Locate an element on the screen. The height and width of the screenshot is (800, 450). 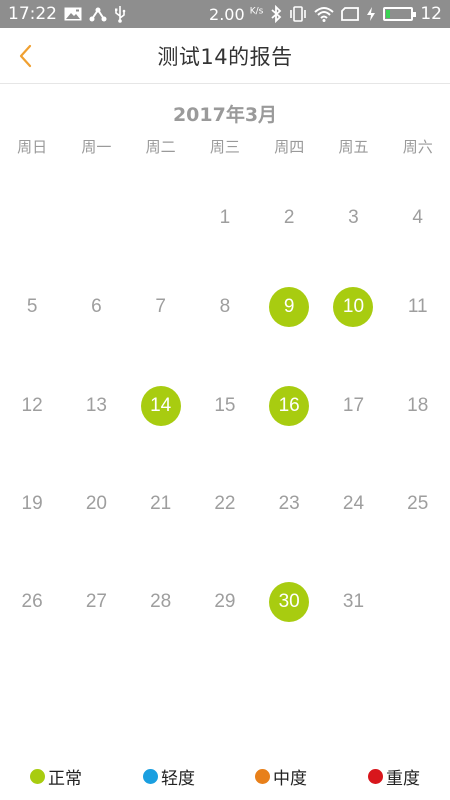
day-cell: 18 is located at coordinates (418, 406).